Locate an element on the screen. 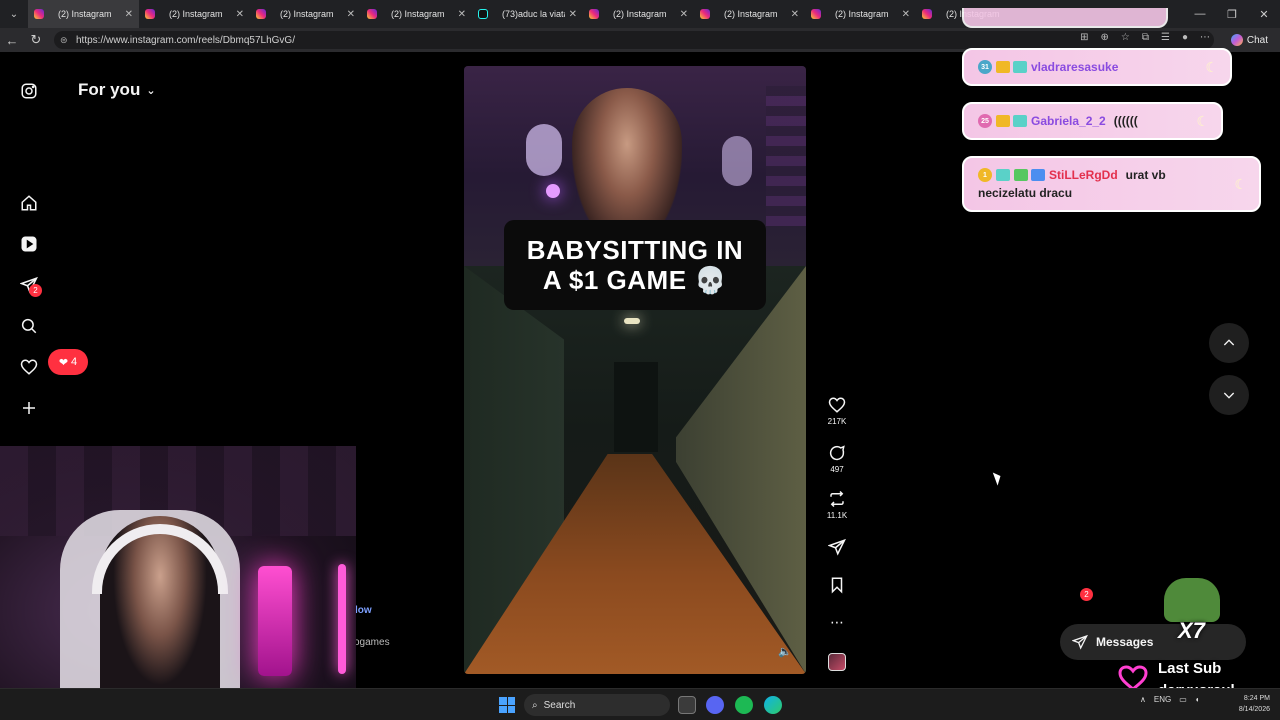 This screenshot has width=1280, height=720. browser-tab: (73)aduc la viata cip ✕ is located at coordinates (527, 14).